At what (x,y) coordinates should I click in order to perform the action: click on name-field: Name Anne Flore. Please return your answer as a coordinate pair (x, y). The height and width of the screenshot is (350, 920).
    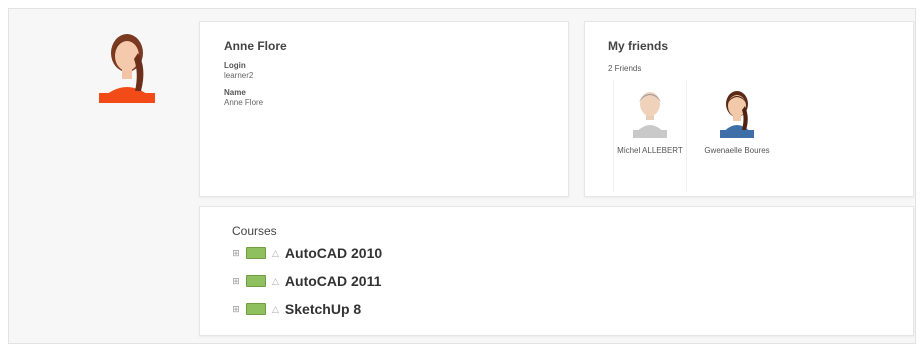
    Looking at the image, I should click on (243, 97).